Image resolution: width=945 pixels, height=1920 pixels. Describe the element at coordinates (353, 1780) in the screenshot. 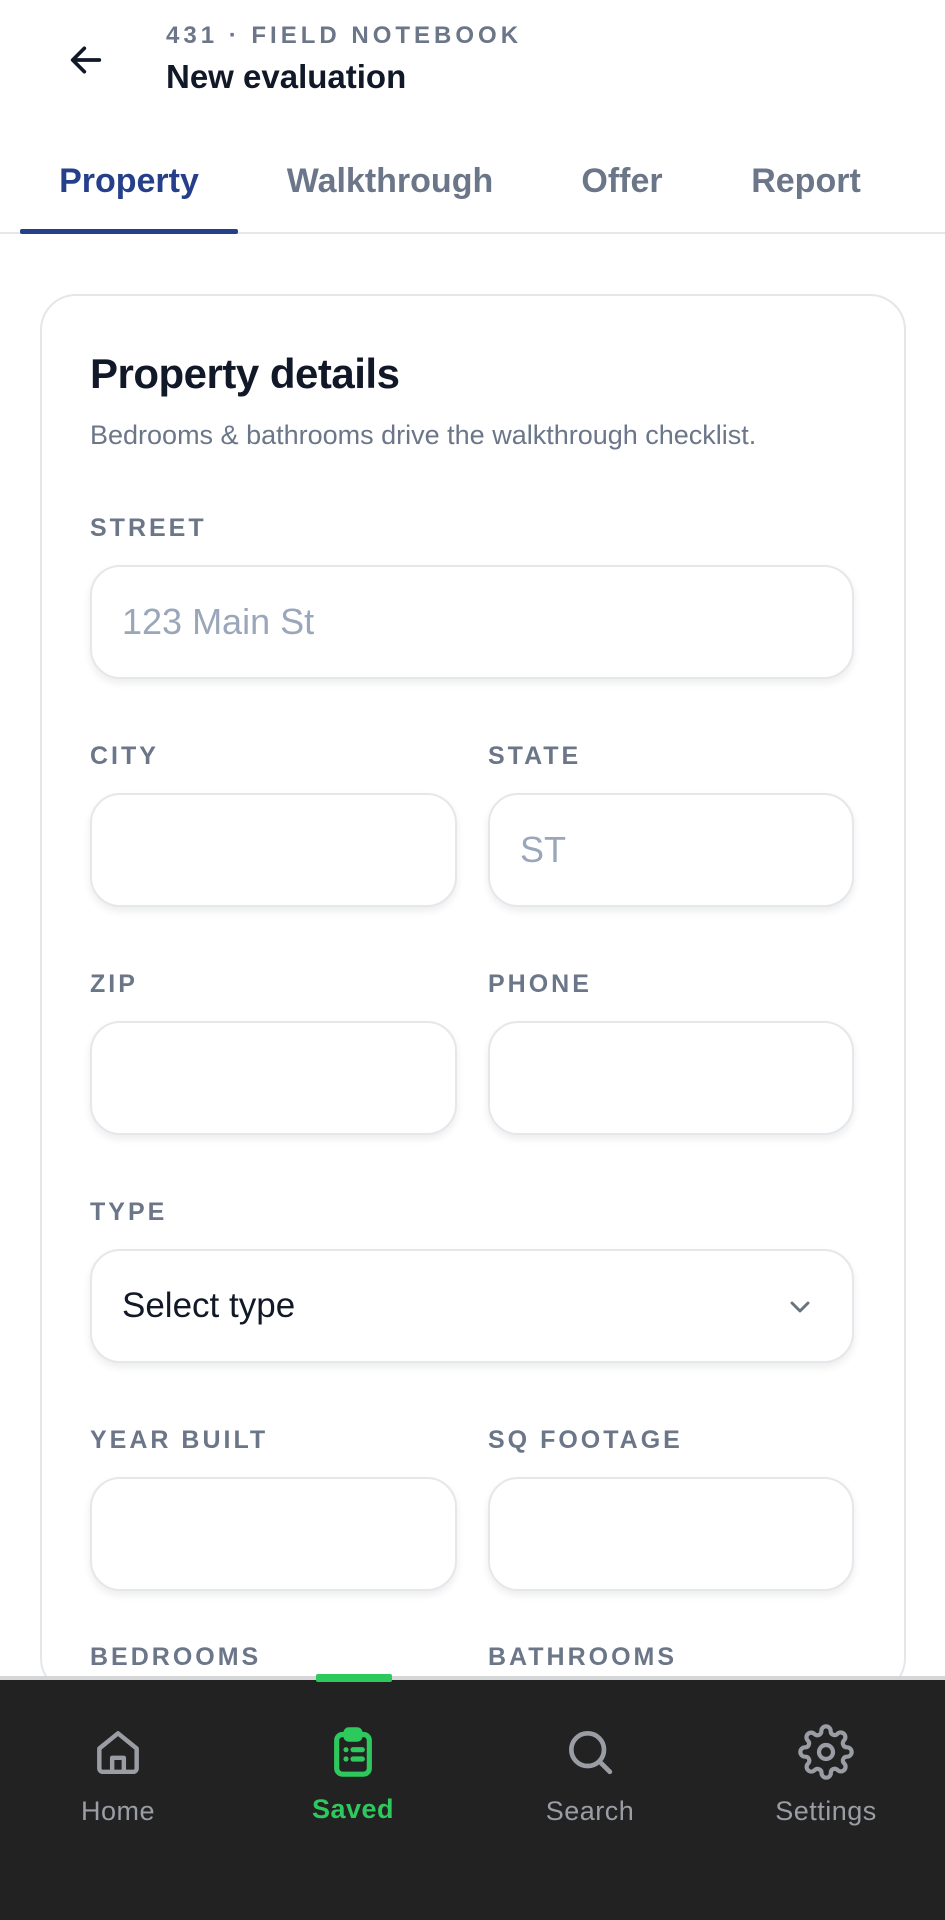

I see `nav-saved: Saved` at that location.